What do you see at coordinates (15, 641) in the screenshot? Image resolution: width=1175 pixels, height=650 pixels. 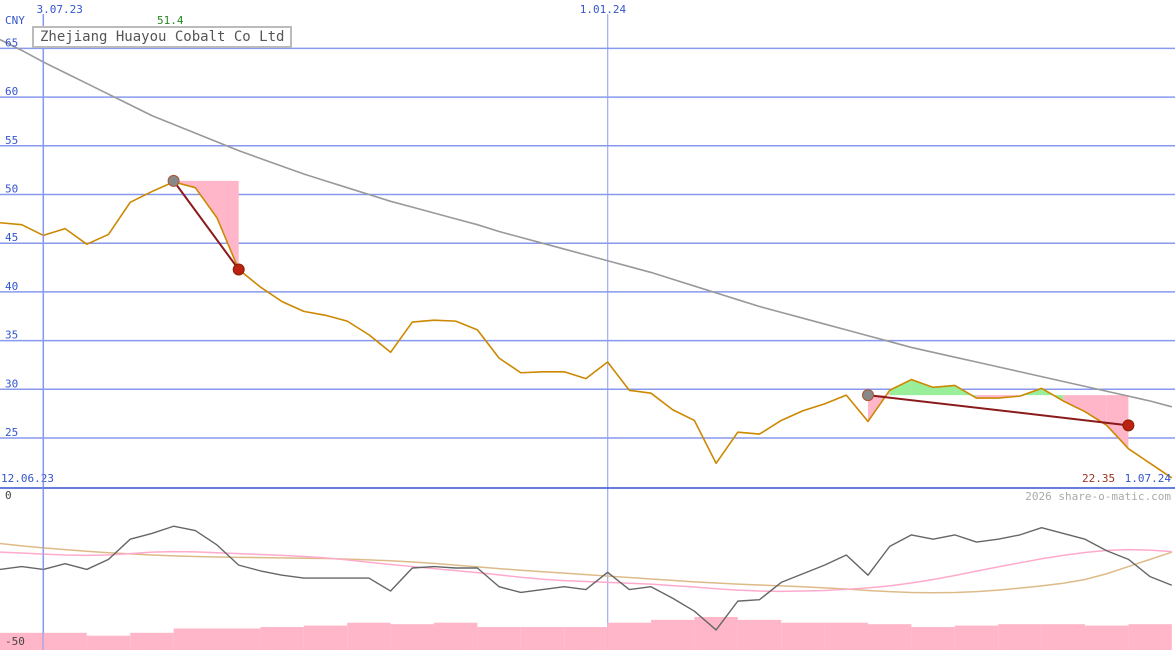 I see `sub-y-label-bottom: -50` at bounding box center [15, 641].